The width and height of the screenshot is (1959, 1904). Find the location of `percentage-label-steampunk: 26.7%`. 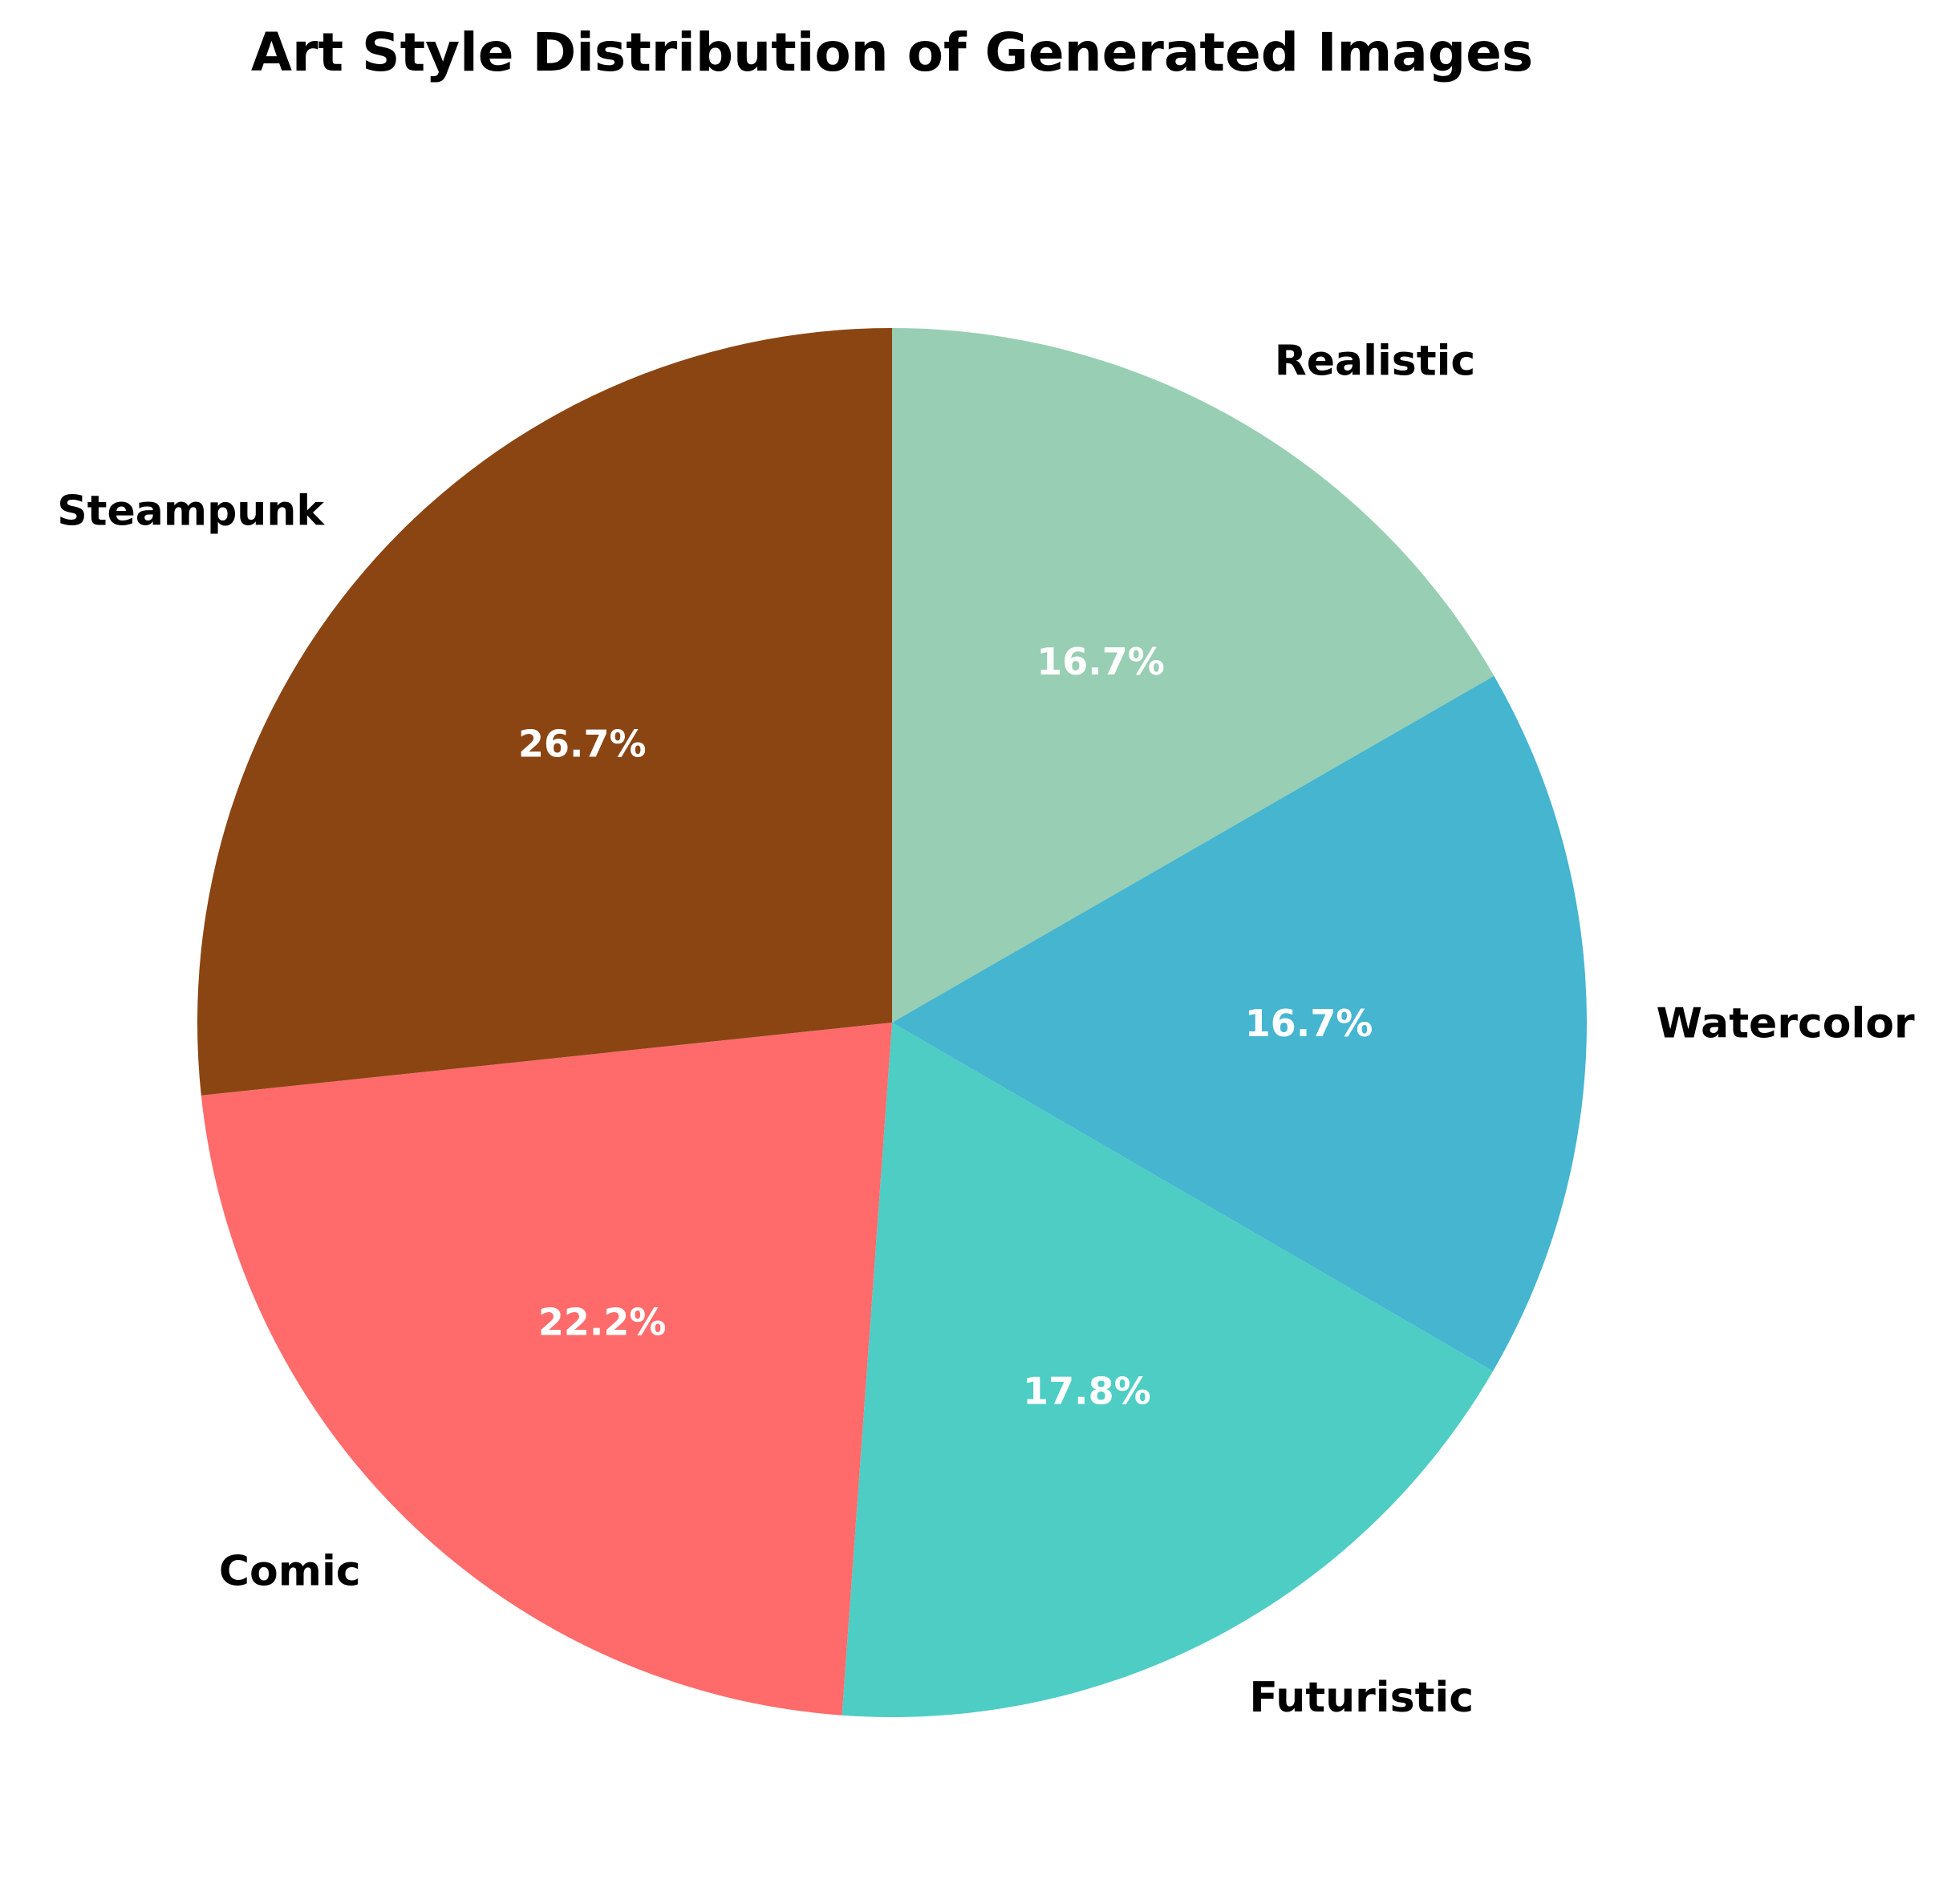

percentage-label-steampunk: 26.7% is located at coordinates (582, 743).